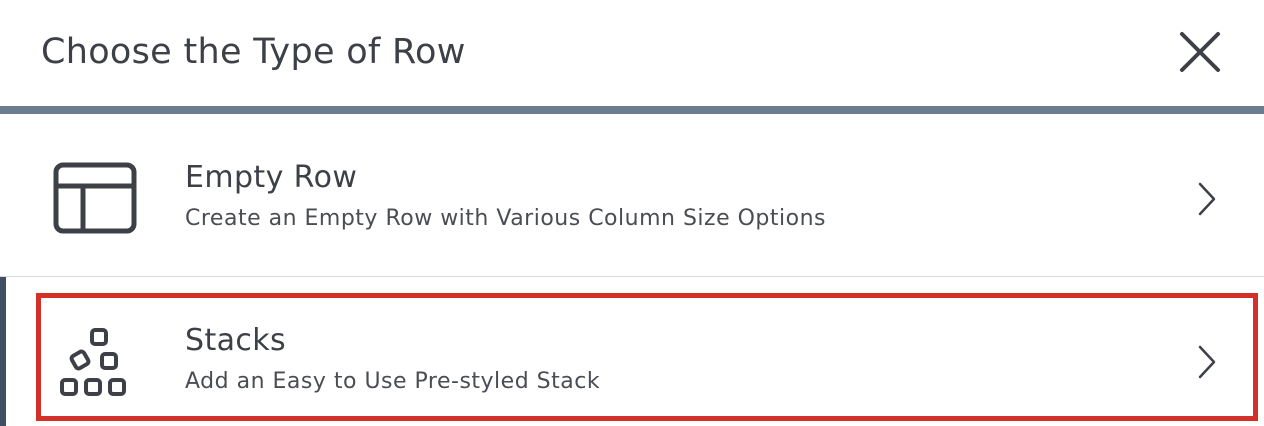 This screenshot has width=1264, height=426. I want to click on dialog-title: Choose the Type of Row, so click(253, 52).